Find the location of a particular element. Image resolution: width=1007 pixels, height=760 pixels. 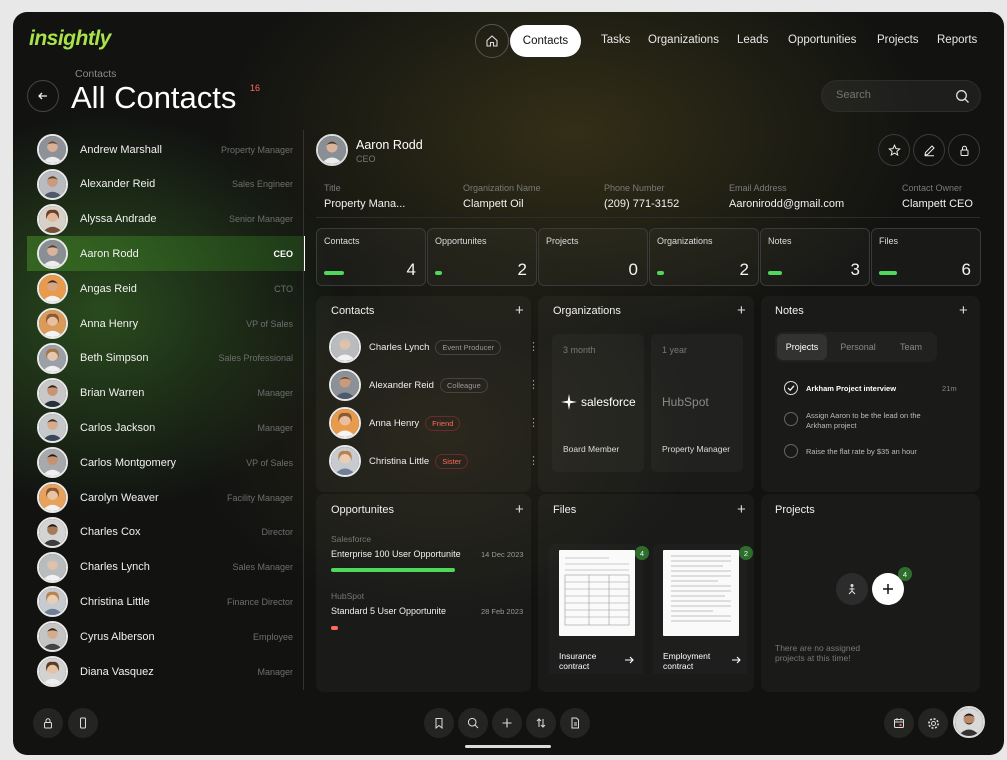

document-button is located at coordinates (575, 723).